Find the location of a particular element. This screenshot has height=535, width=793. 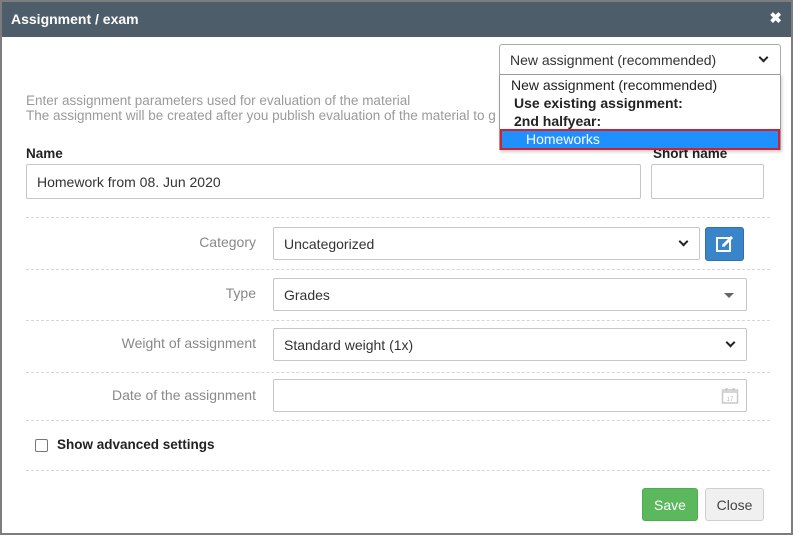

close-icon: ✖ is located at coordinates (775, 18).